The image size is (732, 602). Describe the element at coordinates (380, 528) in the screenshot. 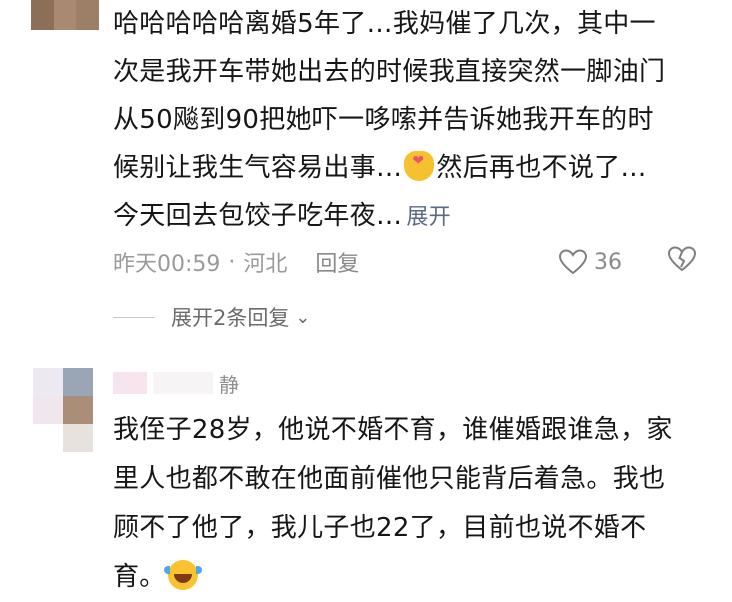

I see `comment-line: 顾不了他了，我儿子也22了，目前也说不婚不` at that location.